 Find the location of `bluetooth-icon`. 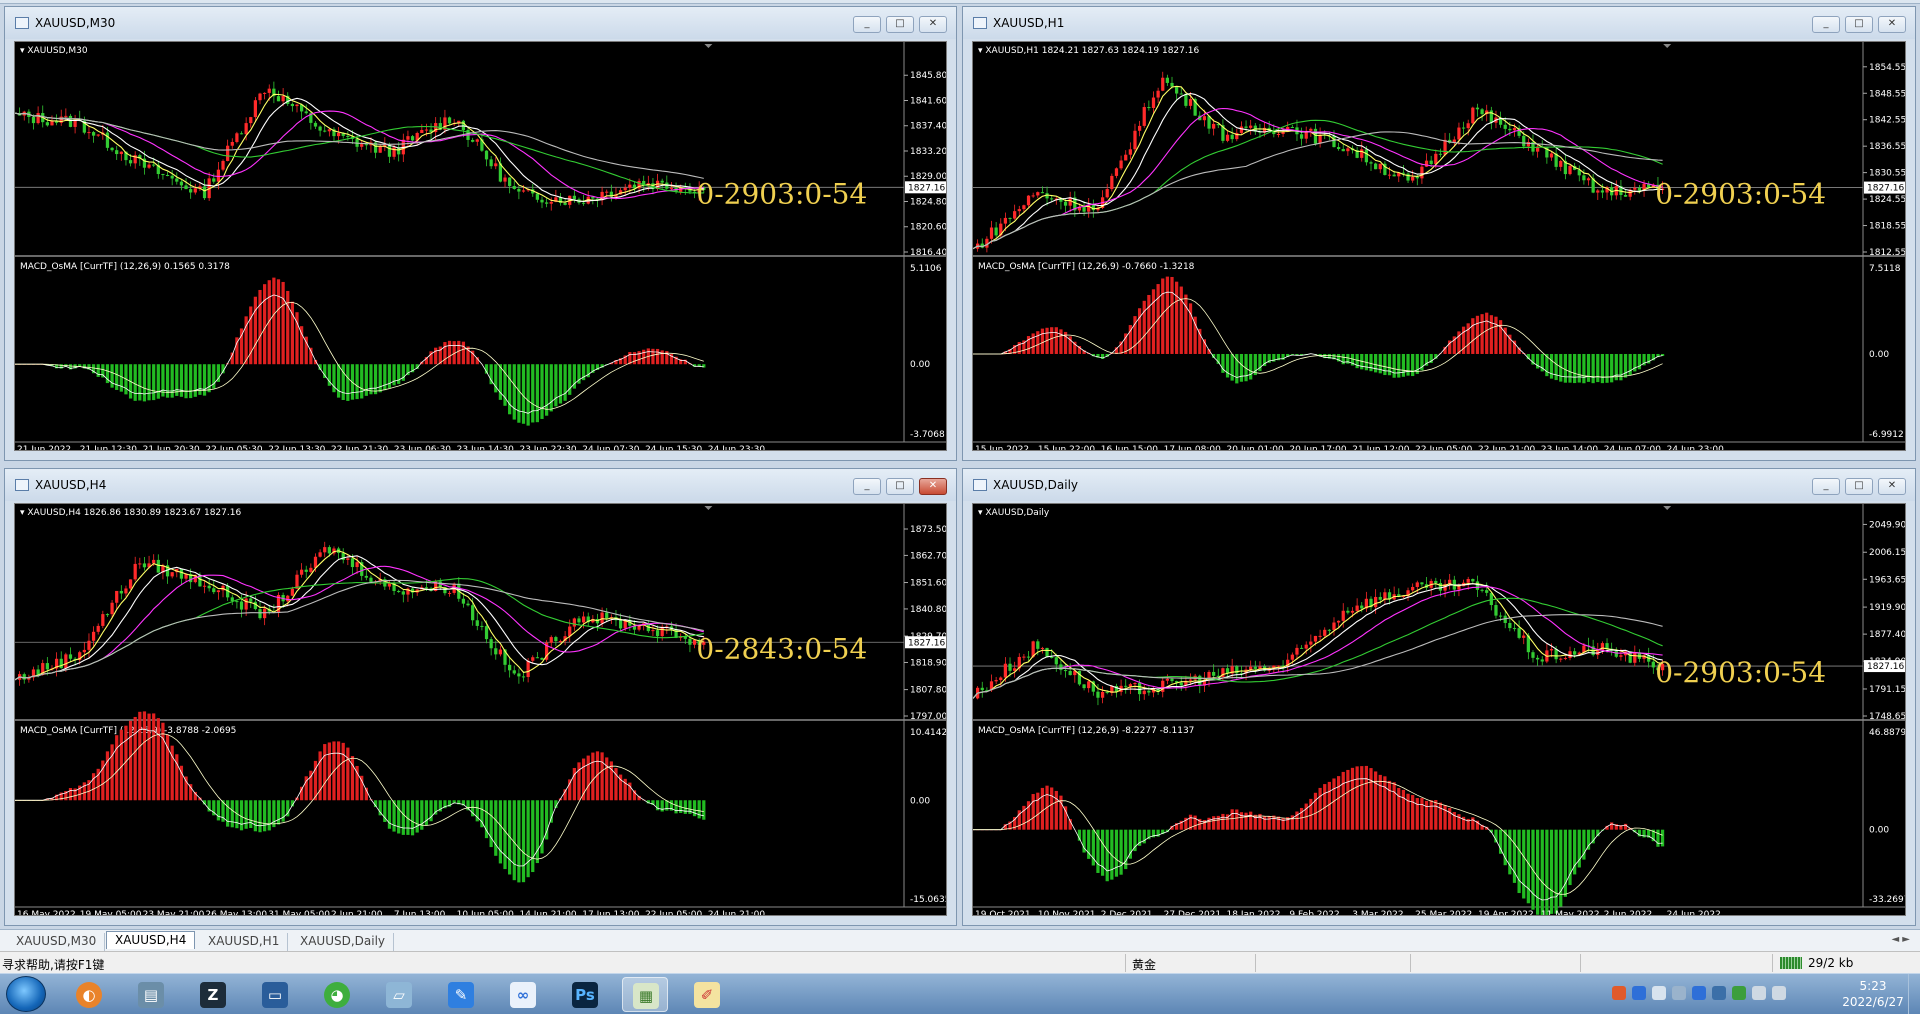

bluetooth-icon is located at coordinates (1699, 993).